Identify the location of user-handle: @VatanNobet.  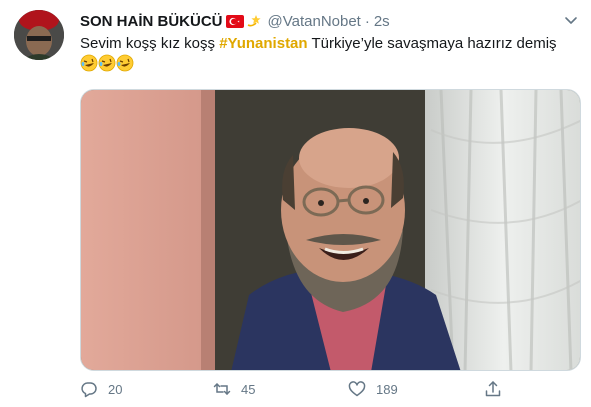
(314, 21).